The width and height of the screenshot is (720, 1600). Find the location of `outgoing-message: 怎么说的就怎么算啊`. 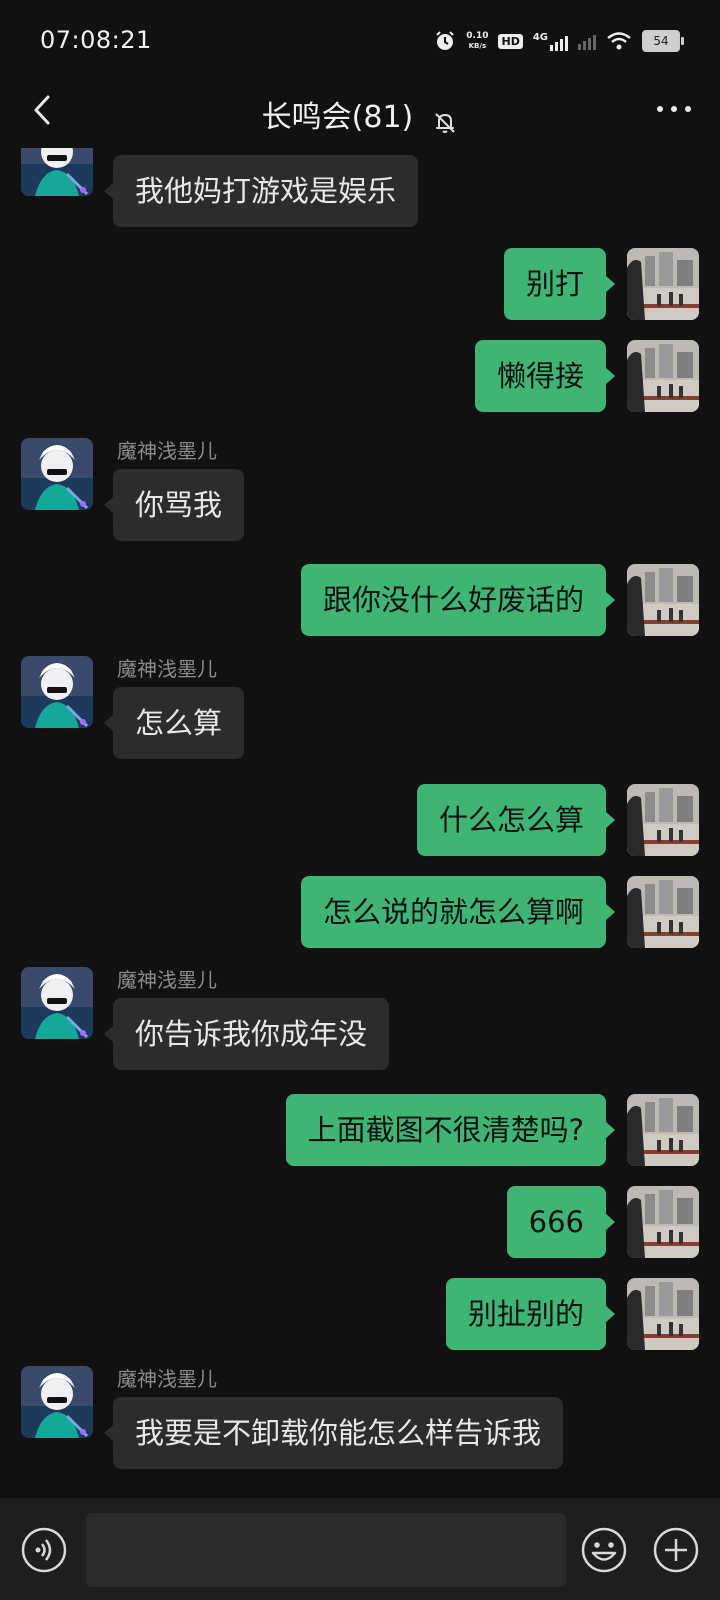

outgoing-message: 怎么说的就怎么算啊 is located at coordinates (360, 912).